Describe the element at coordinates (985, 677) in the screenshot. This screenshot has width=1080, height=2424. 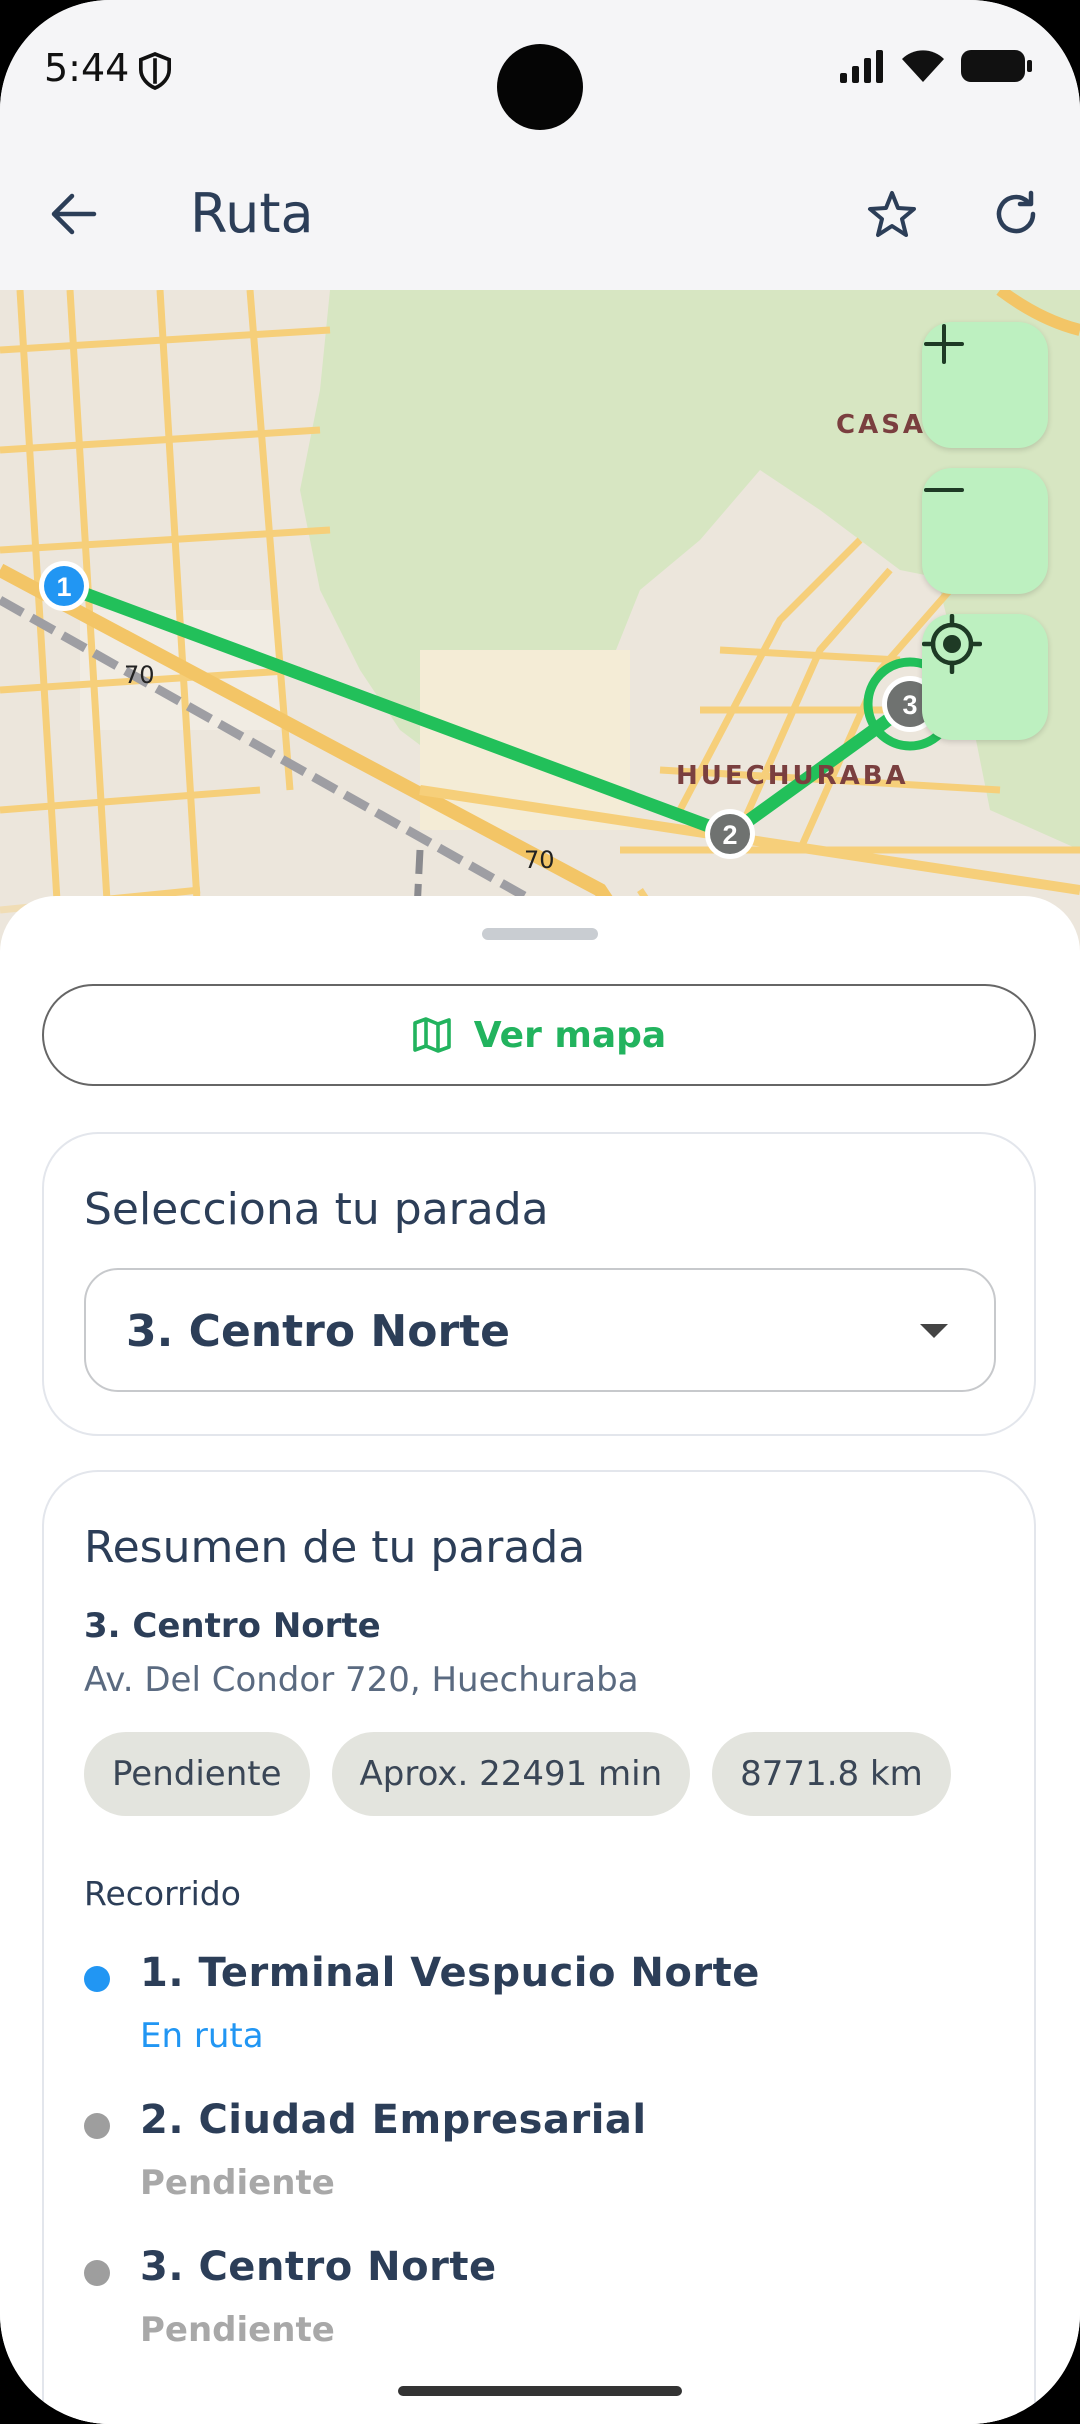
I see `my-location-button` at that location.